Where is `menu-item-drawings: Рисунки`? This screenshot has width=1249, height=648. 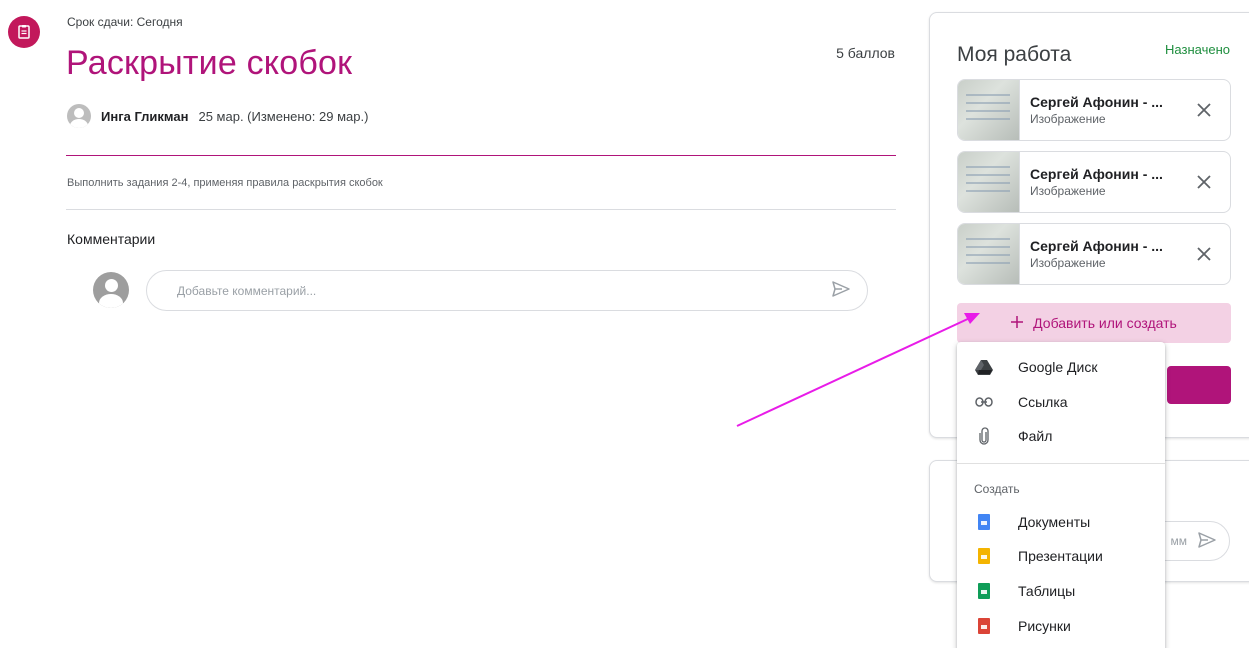
menu-item-drawings: Рисунки is located at coordinates (1061, 626).